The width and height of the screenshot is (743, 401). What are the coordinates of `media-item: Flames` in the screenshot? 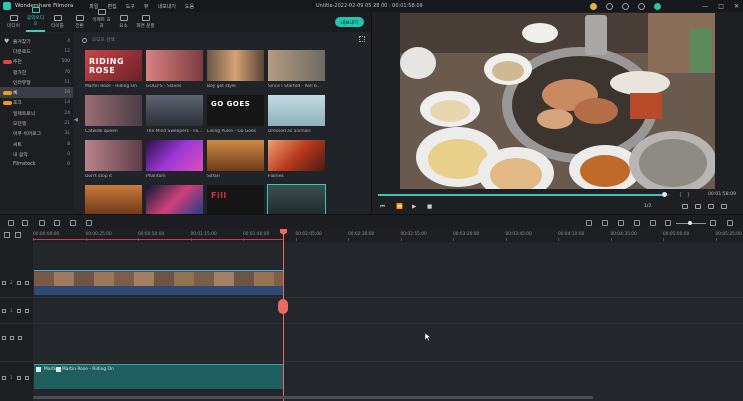 It's located at (296, 159).